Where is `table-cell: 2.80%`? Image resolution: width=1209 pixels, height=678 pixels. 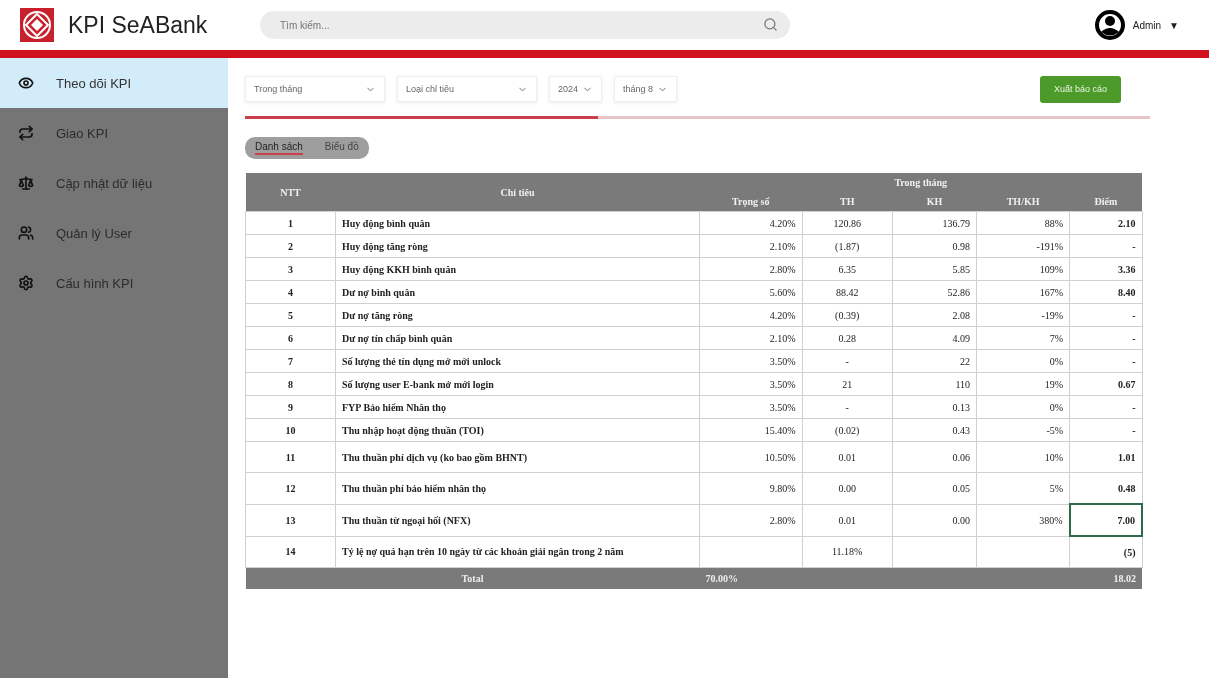 table-cell: 2.80% is located at coordinates (751, 269).